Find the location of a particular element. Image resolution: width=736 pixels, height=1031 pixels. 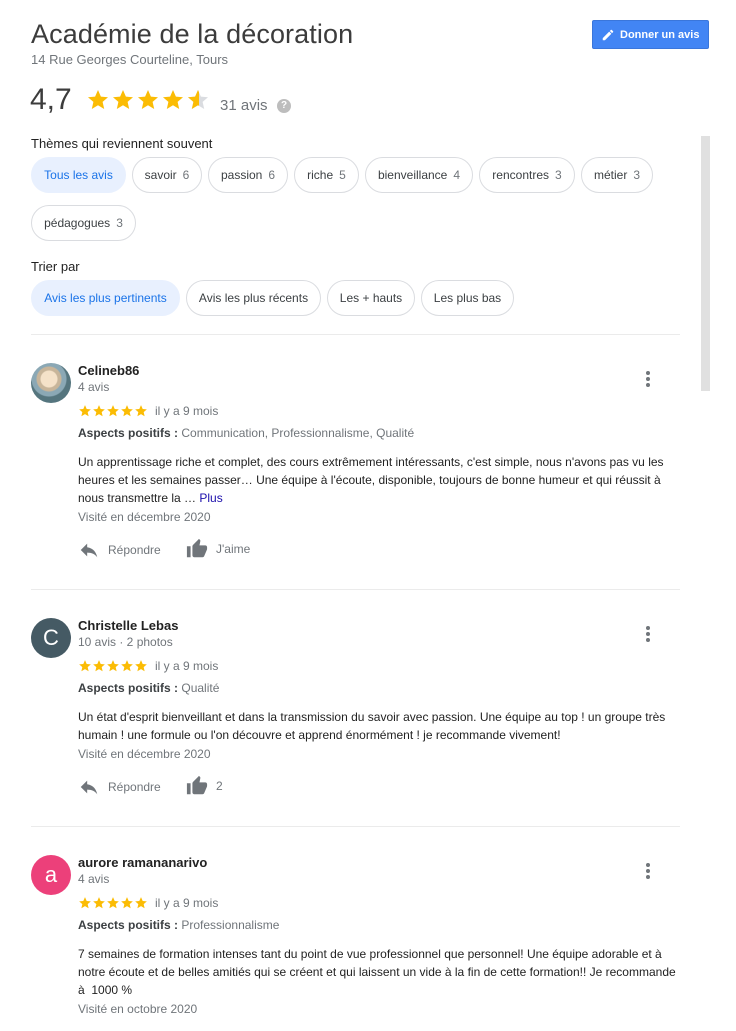

review-count: 31 avis is located at coordinates (244, 105).